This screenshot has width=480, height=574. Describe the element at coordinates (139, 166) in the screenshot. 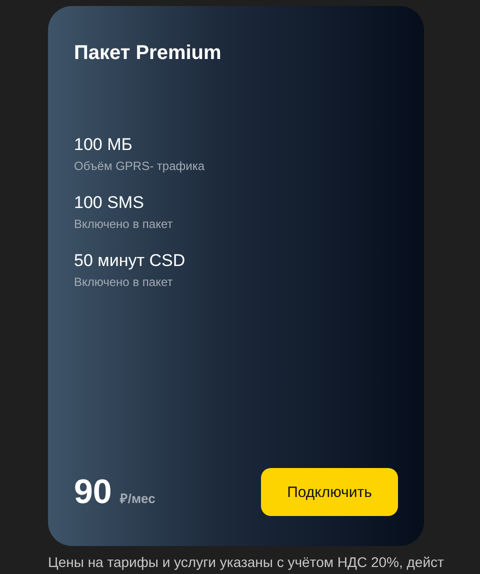

I see `feature-caption: Объём GPRS- трафика` at that location.